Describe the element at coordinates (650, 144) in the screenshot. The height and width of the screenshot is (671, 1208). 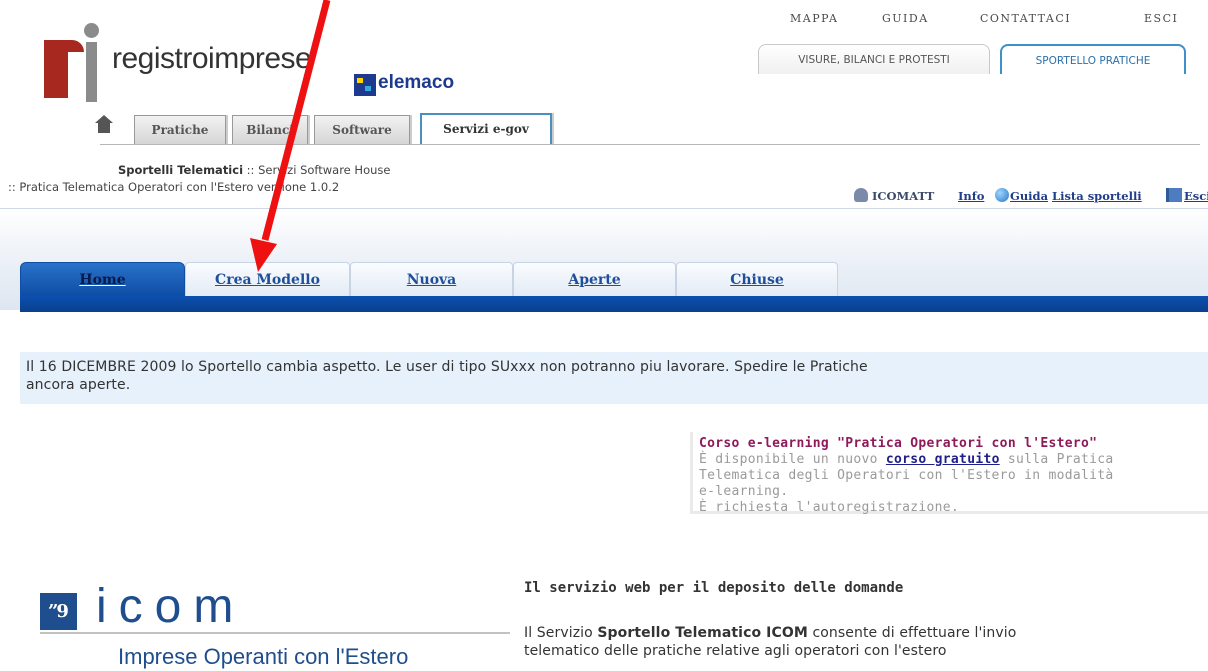
I see `sub-tabs-divider` at that location.